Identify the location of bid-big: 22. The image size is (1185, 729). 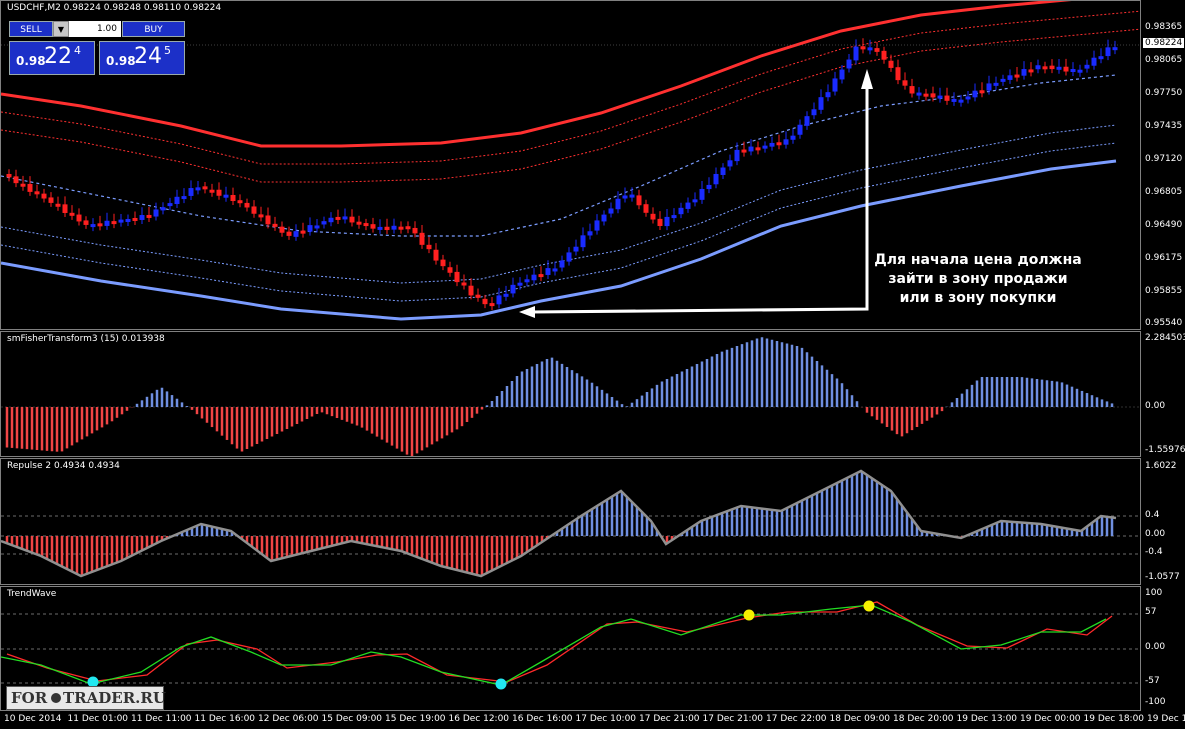
(58, 56).